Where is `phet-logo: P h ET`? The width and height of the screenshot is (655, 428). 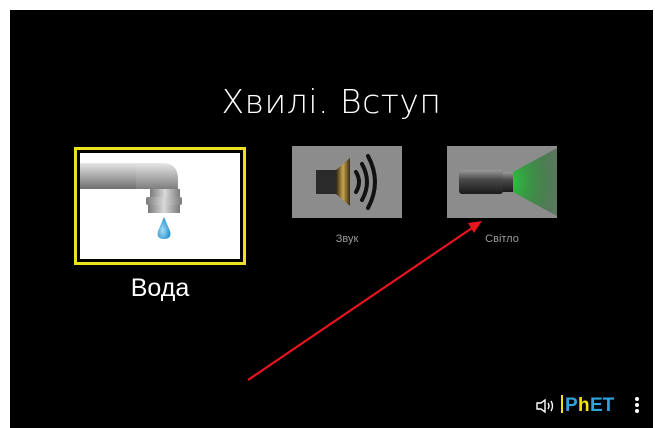
phet-logo: P h ET is located at coordinates (594, 405).